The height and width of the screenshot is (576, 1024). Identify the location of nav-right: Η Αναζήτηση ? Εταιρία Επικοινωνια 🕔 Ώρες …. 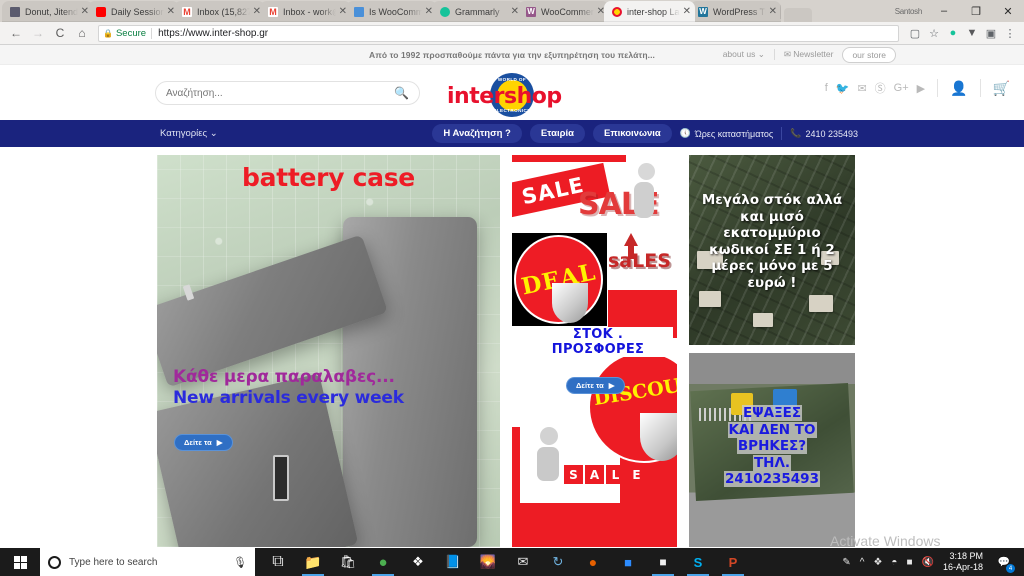
(728, 133).